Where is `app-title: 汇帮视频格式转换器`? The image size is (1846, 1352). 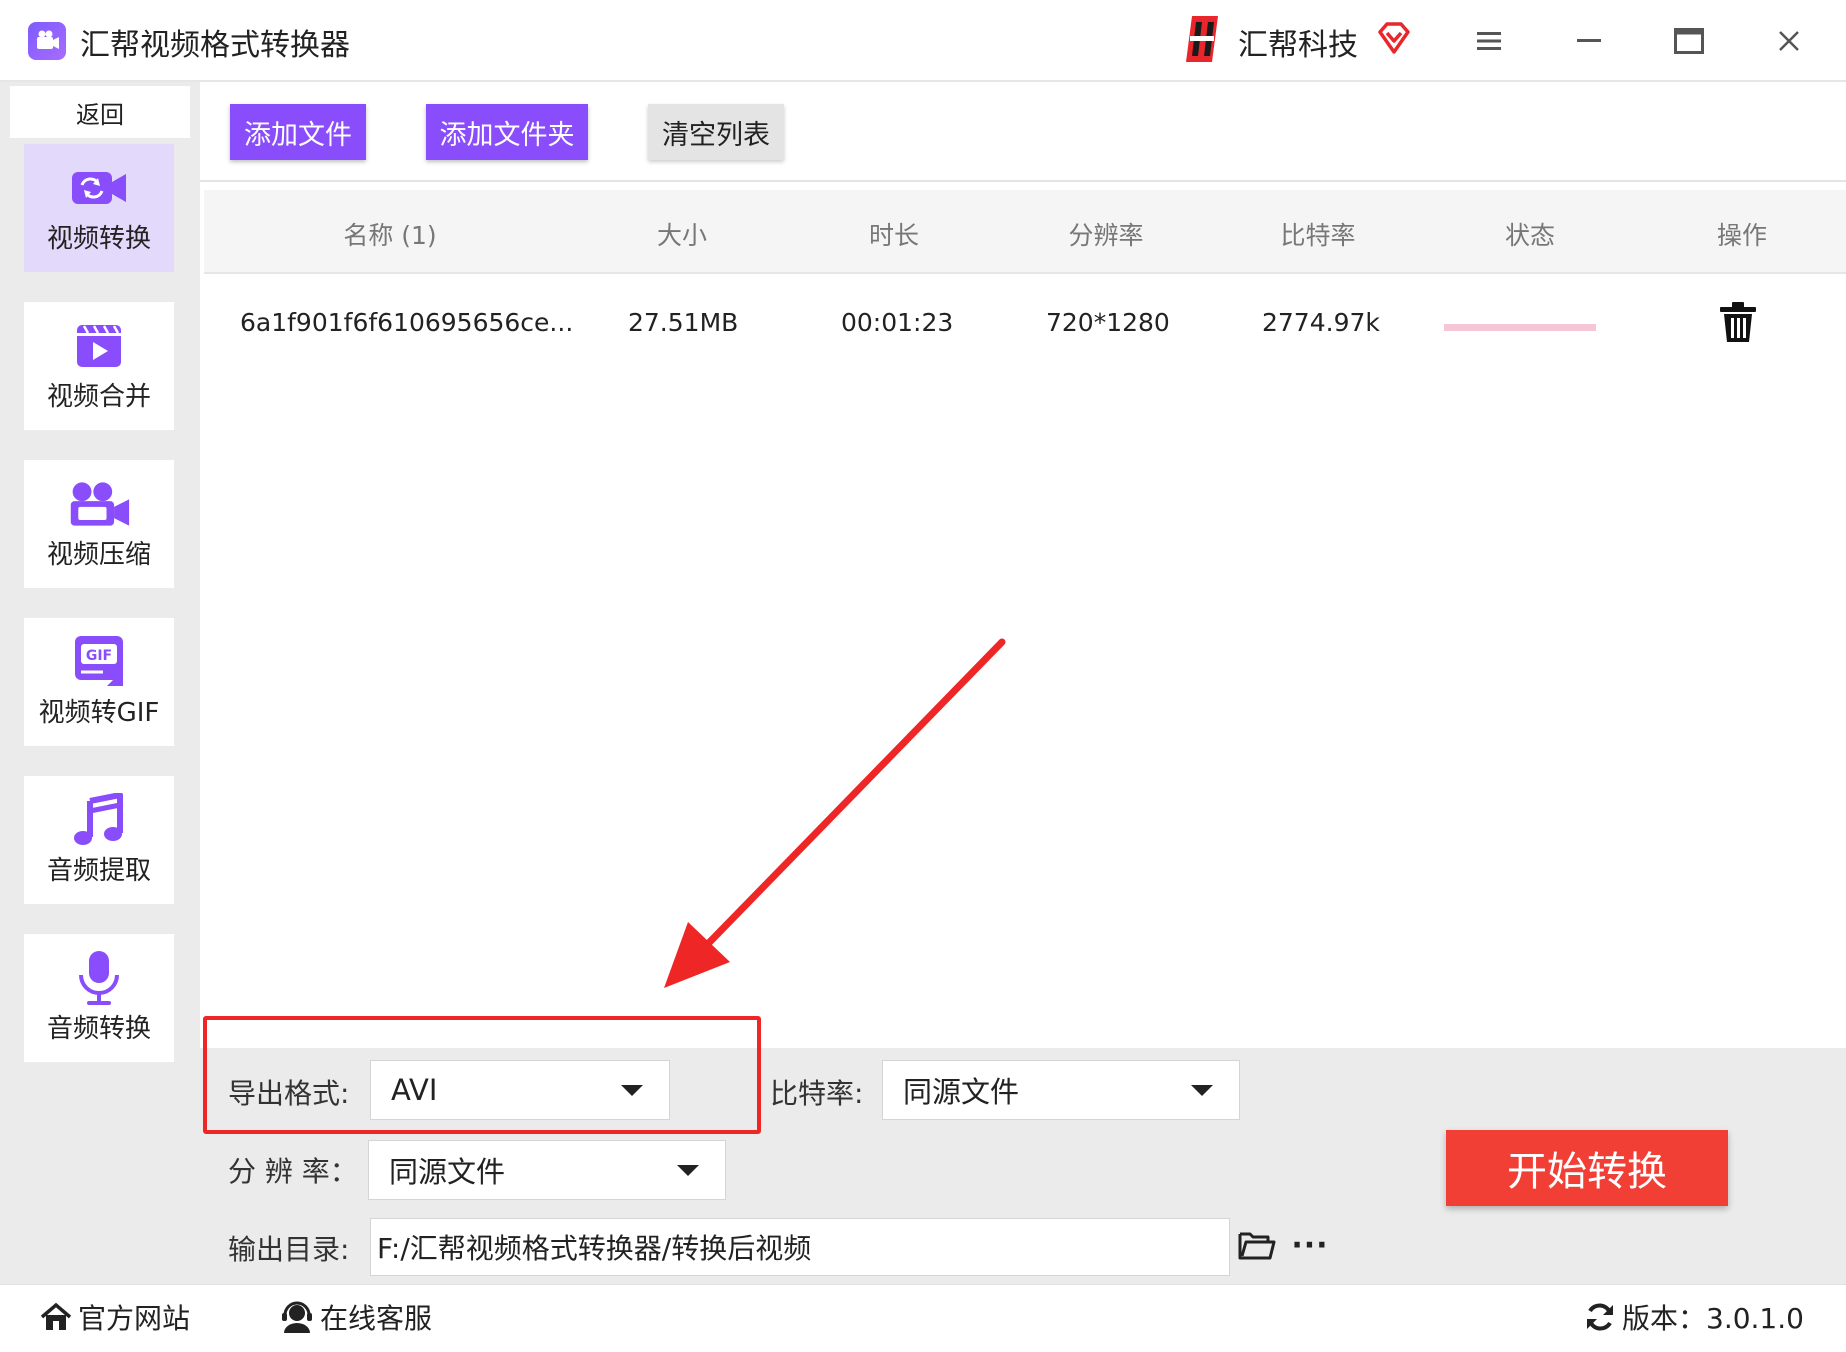 app-title: 汇帮视频格式转换器 is located at coordinates (215, 45).